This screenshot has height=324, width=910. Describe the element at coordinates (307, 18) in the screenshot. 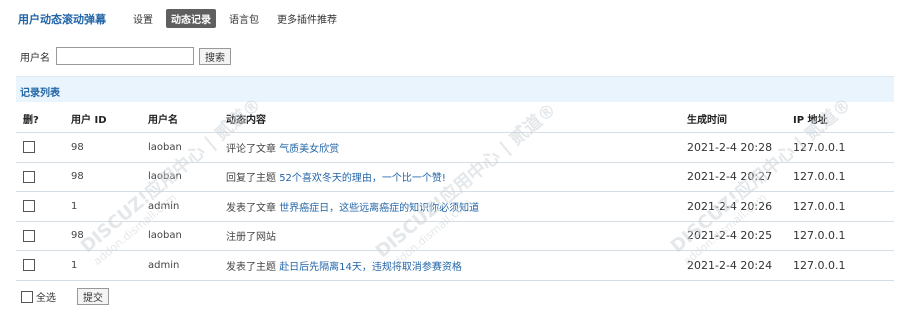

I see `tab-more-plugins: 更多插件推荐` at that location.